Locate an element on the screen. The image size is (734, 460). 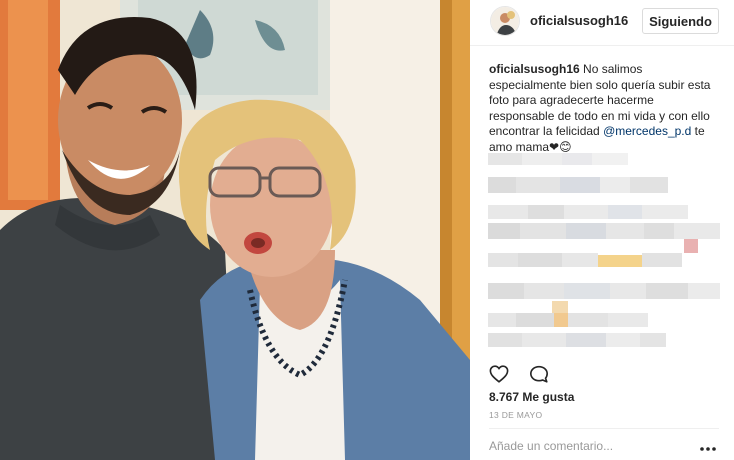
comment-icon is located at coordinates (540, 375).